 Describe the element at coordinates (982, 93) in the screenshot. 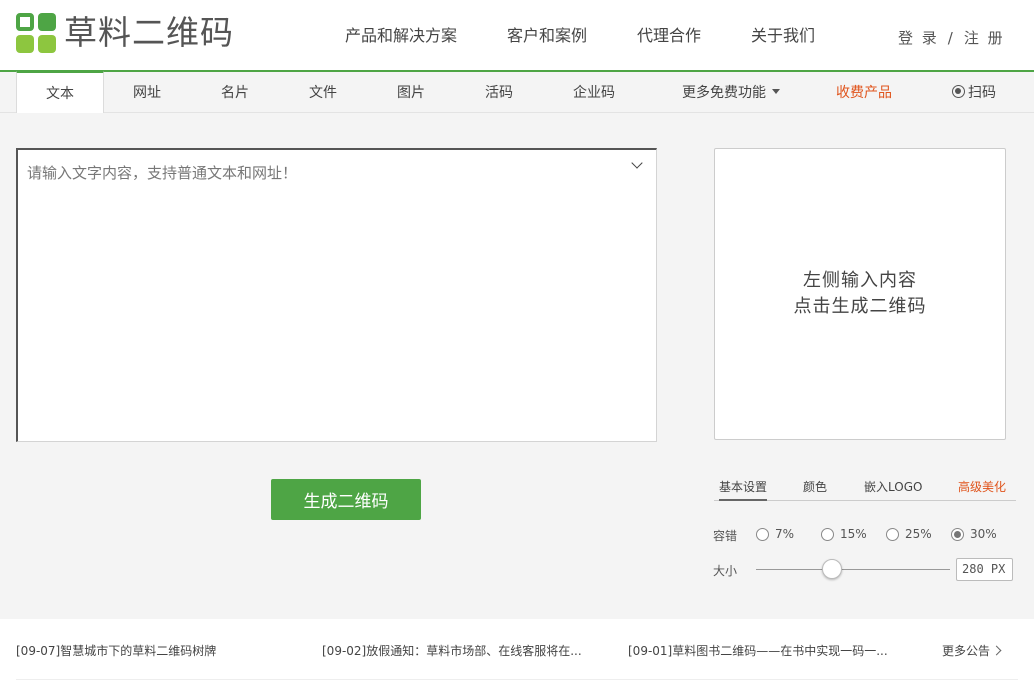

I see `scan-label: 扫码` at that location.